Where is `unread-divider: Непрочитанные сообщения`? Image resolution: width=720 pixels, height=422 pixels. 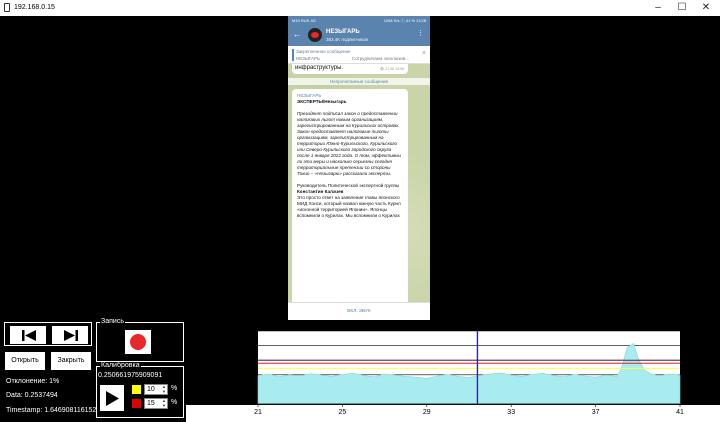 unread-divider: Непрочитанные сообщения is located at coordinates (359, 81).